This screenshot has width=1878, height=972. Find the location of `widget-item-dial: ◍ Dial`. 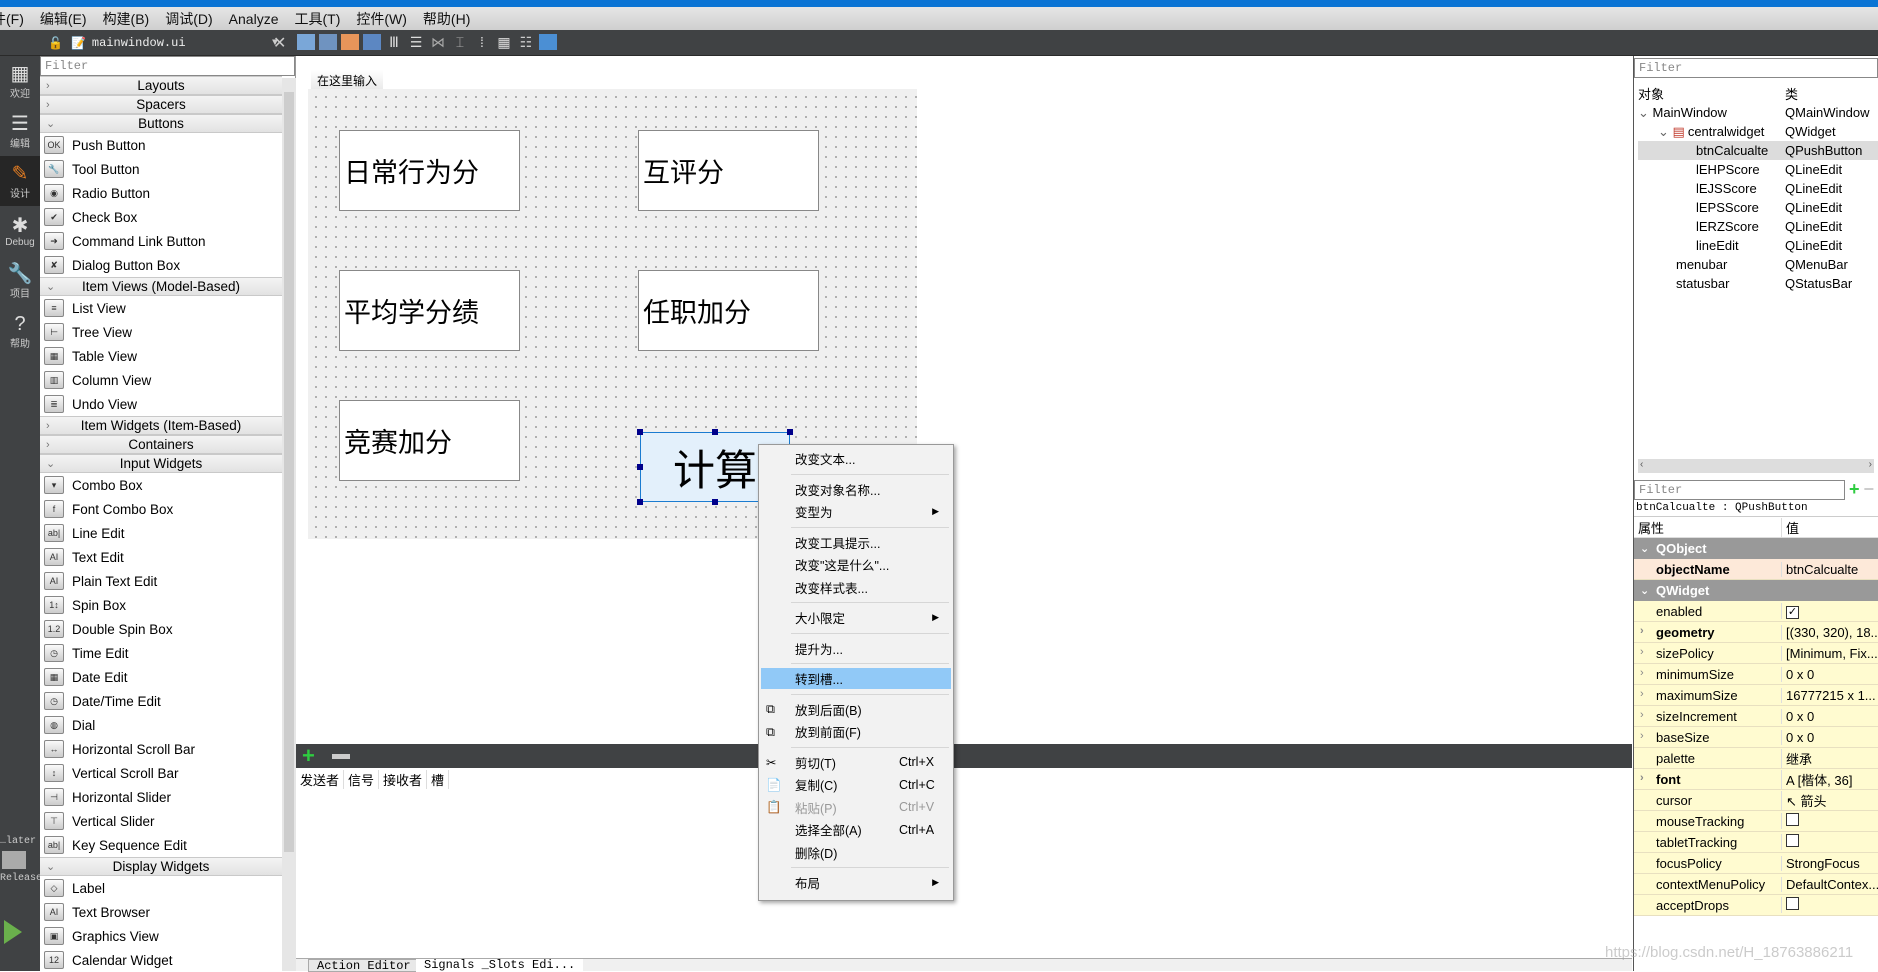

widget-item-dial: ◍ Dial is located at coordinates (161, 725).